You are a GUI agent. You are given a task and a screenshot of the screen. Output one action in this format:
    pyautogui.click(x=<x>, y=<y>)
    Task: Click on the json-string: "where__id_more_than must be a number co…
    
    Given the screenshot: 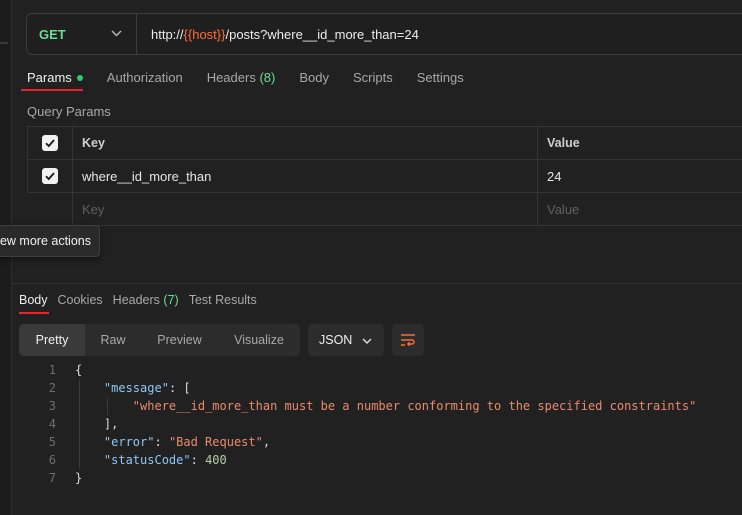 What is the action you would take?
    pyautogui.click(x=414, y=406)
    